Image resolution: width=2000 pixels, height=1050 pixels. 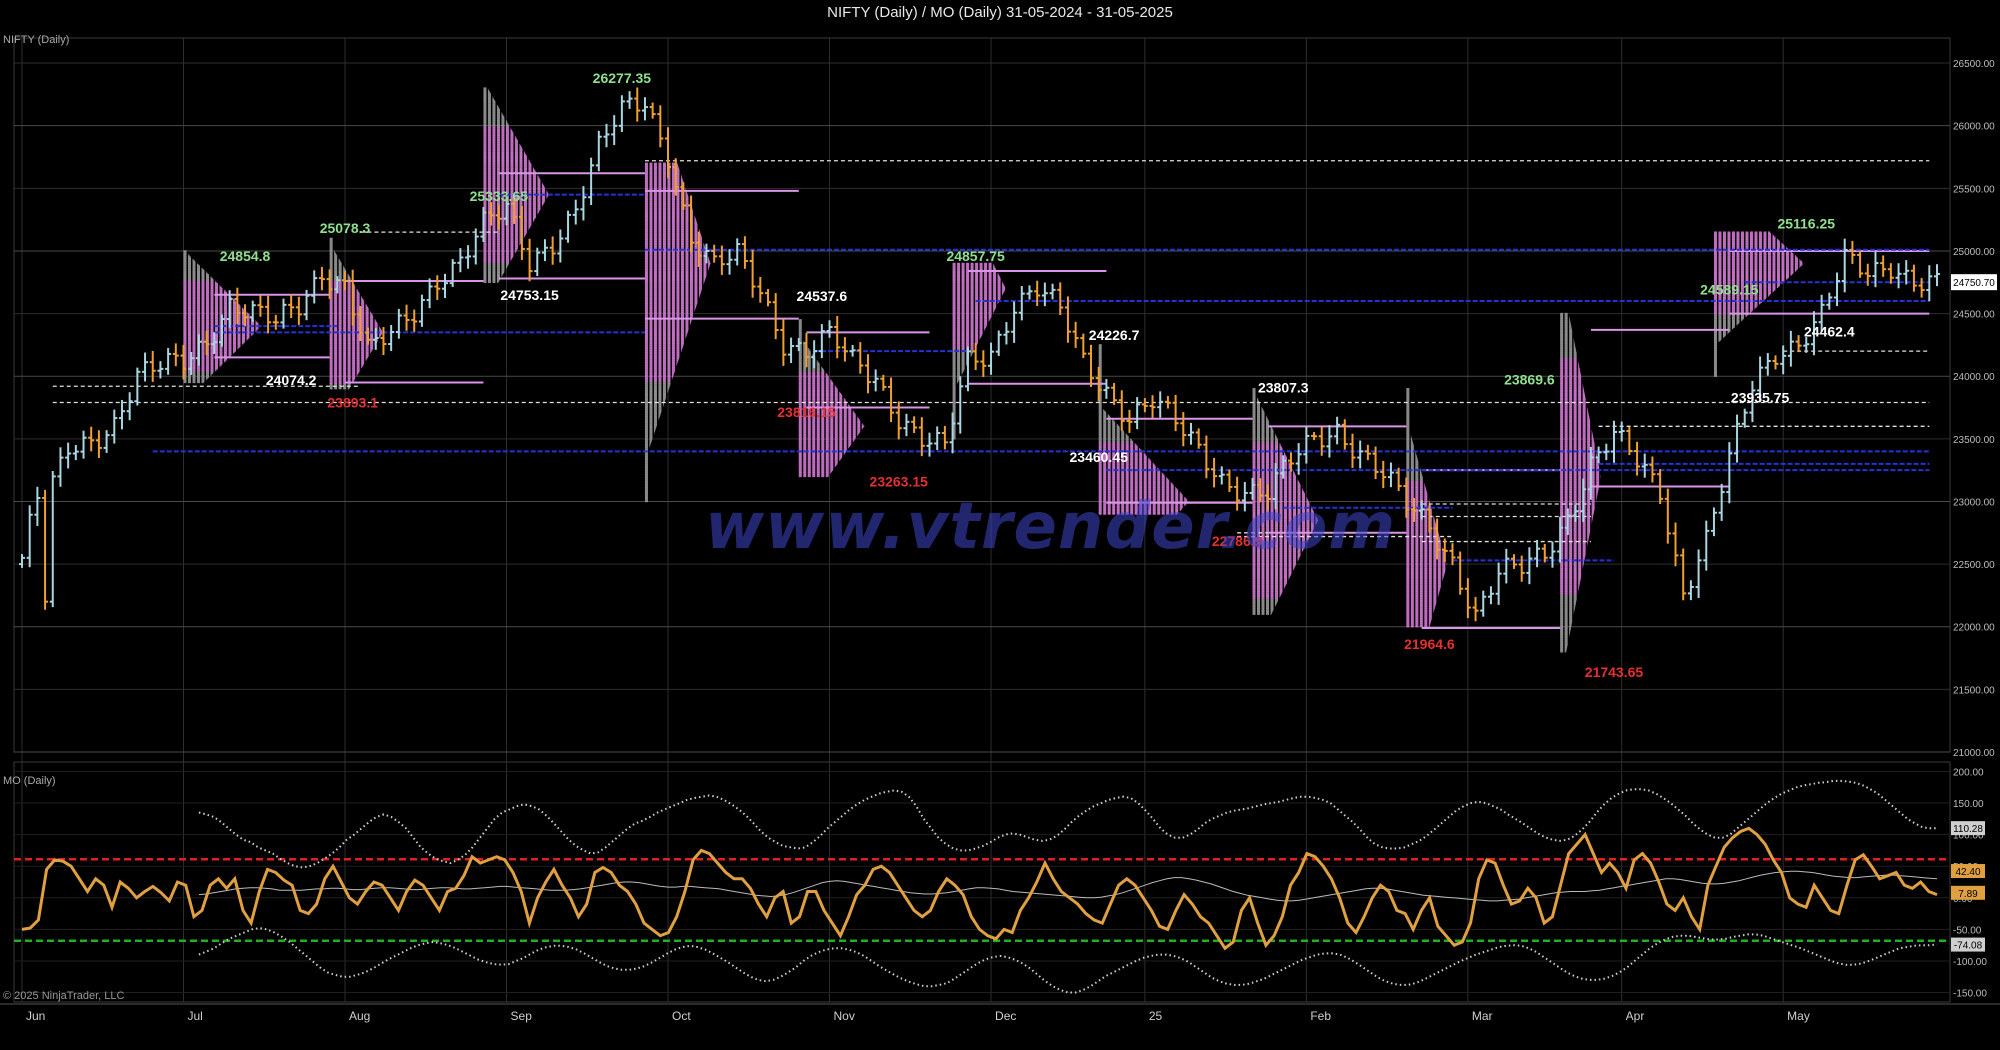 I want to click on y-tick-label: 25500.00, so click(x=1974, y=189).